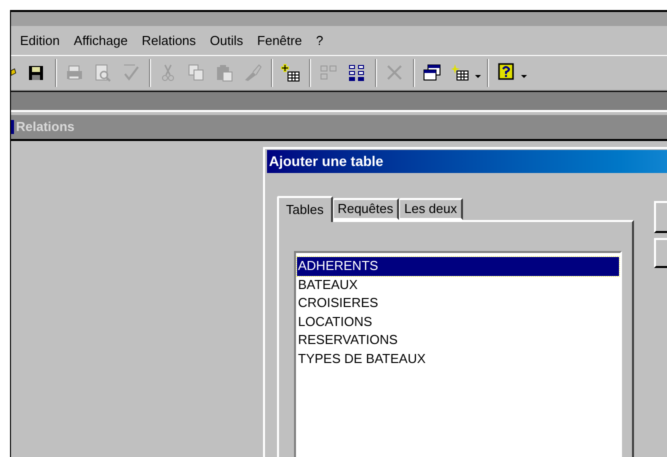 This screenshot has width=667, height=457. Describe the element at coordinates (320, 41) in the screenshot. I see `menu-item: ?` at that location.